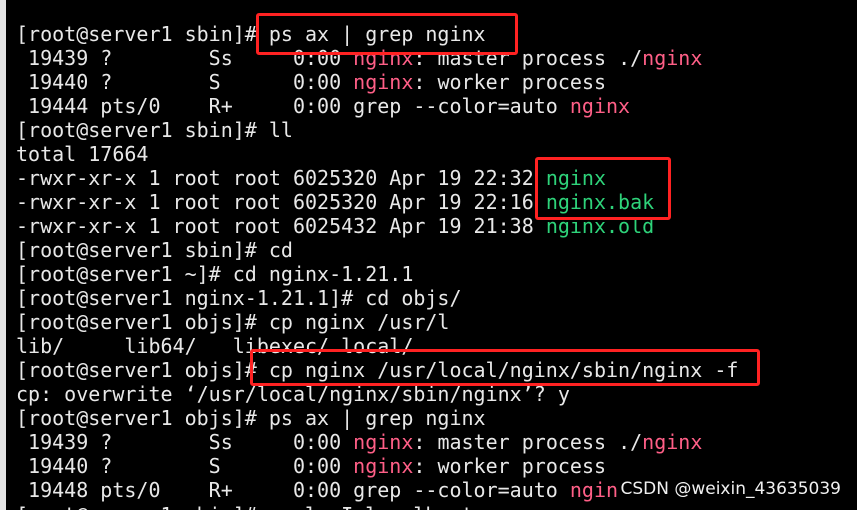 The height and width of the screenshot is (510, 857). I want to click on watermark: CSDN @weixin_43635039, so click(730, 489).